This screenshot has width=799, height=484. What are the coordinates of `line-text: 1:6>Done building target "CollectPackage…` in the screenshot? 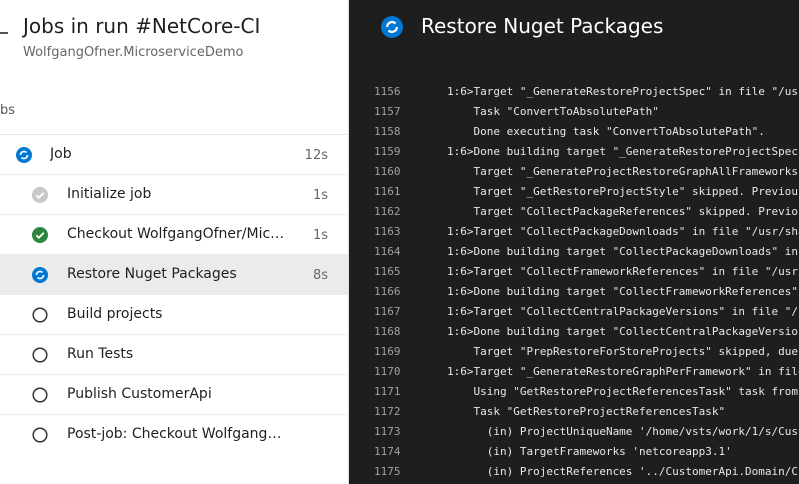 It's located at (622, 251).